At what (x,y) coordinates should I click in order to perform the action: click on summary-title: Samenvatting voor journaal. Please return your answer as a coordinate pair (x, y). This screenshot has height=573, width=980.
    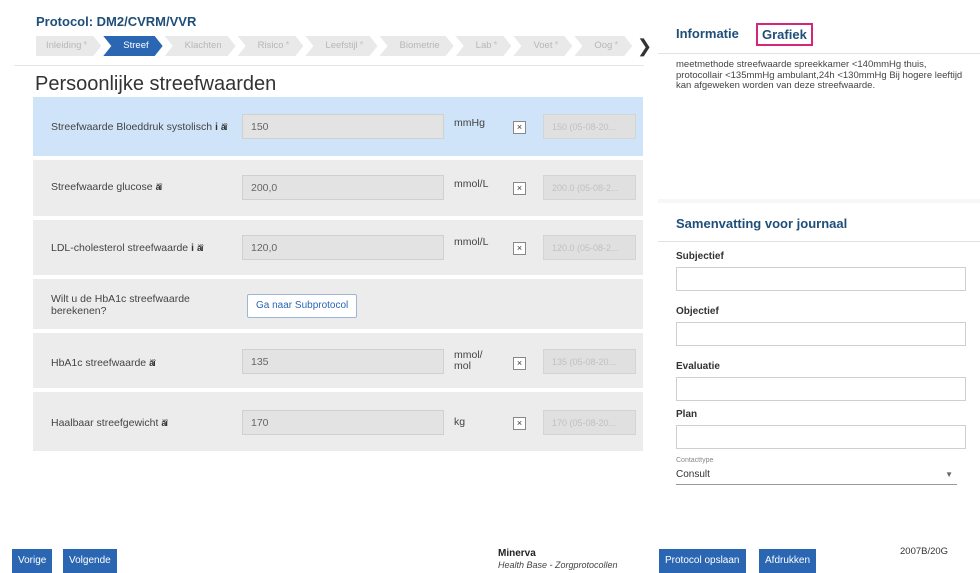
    Looking at the image, I should click on (762, 223).